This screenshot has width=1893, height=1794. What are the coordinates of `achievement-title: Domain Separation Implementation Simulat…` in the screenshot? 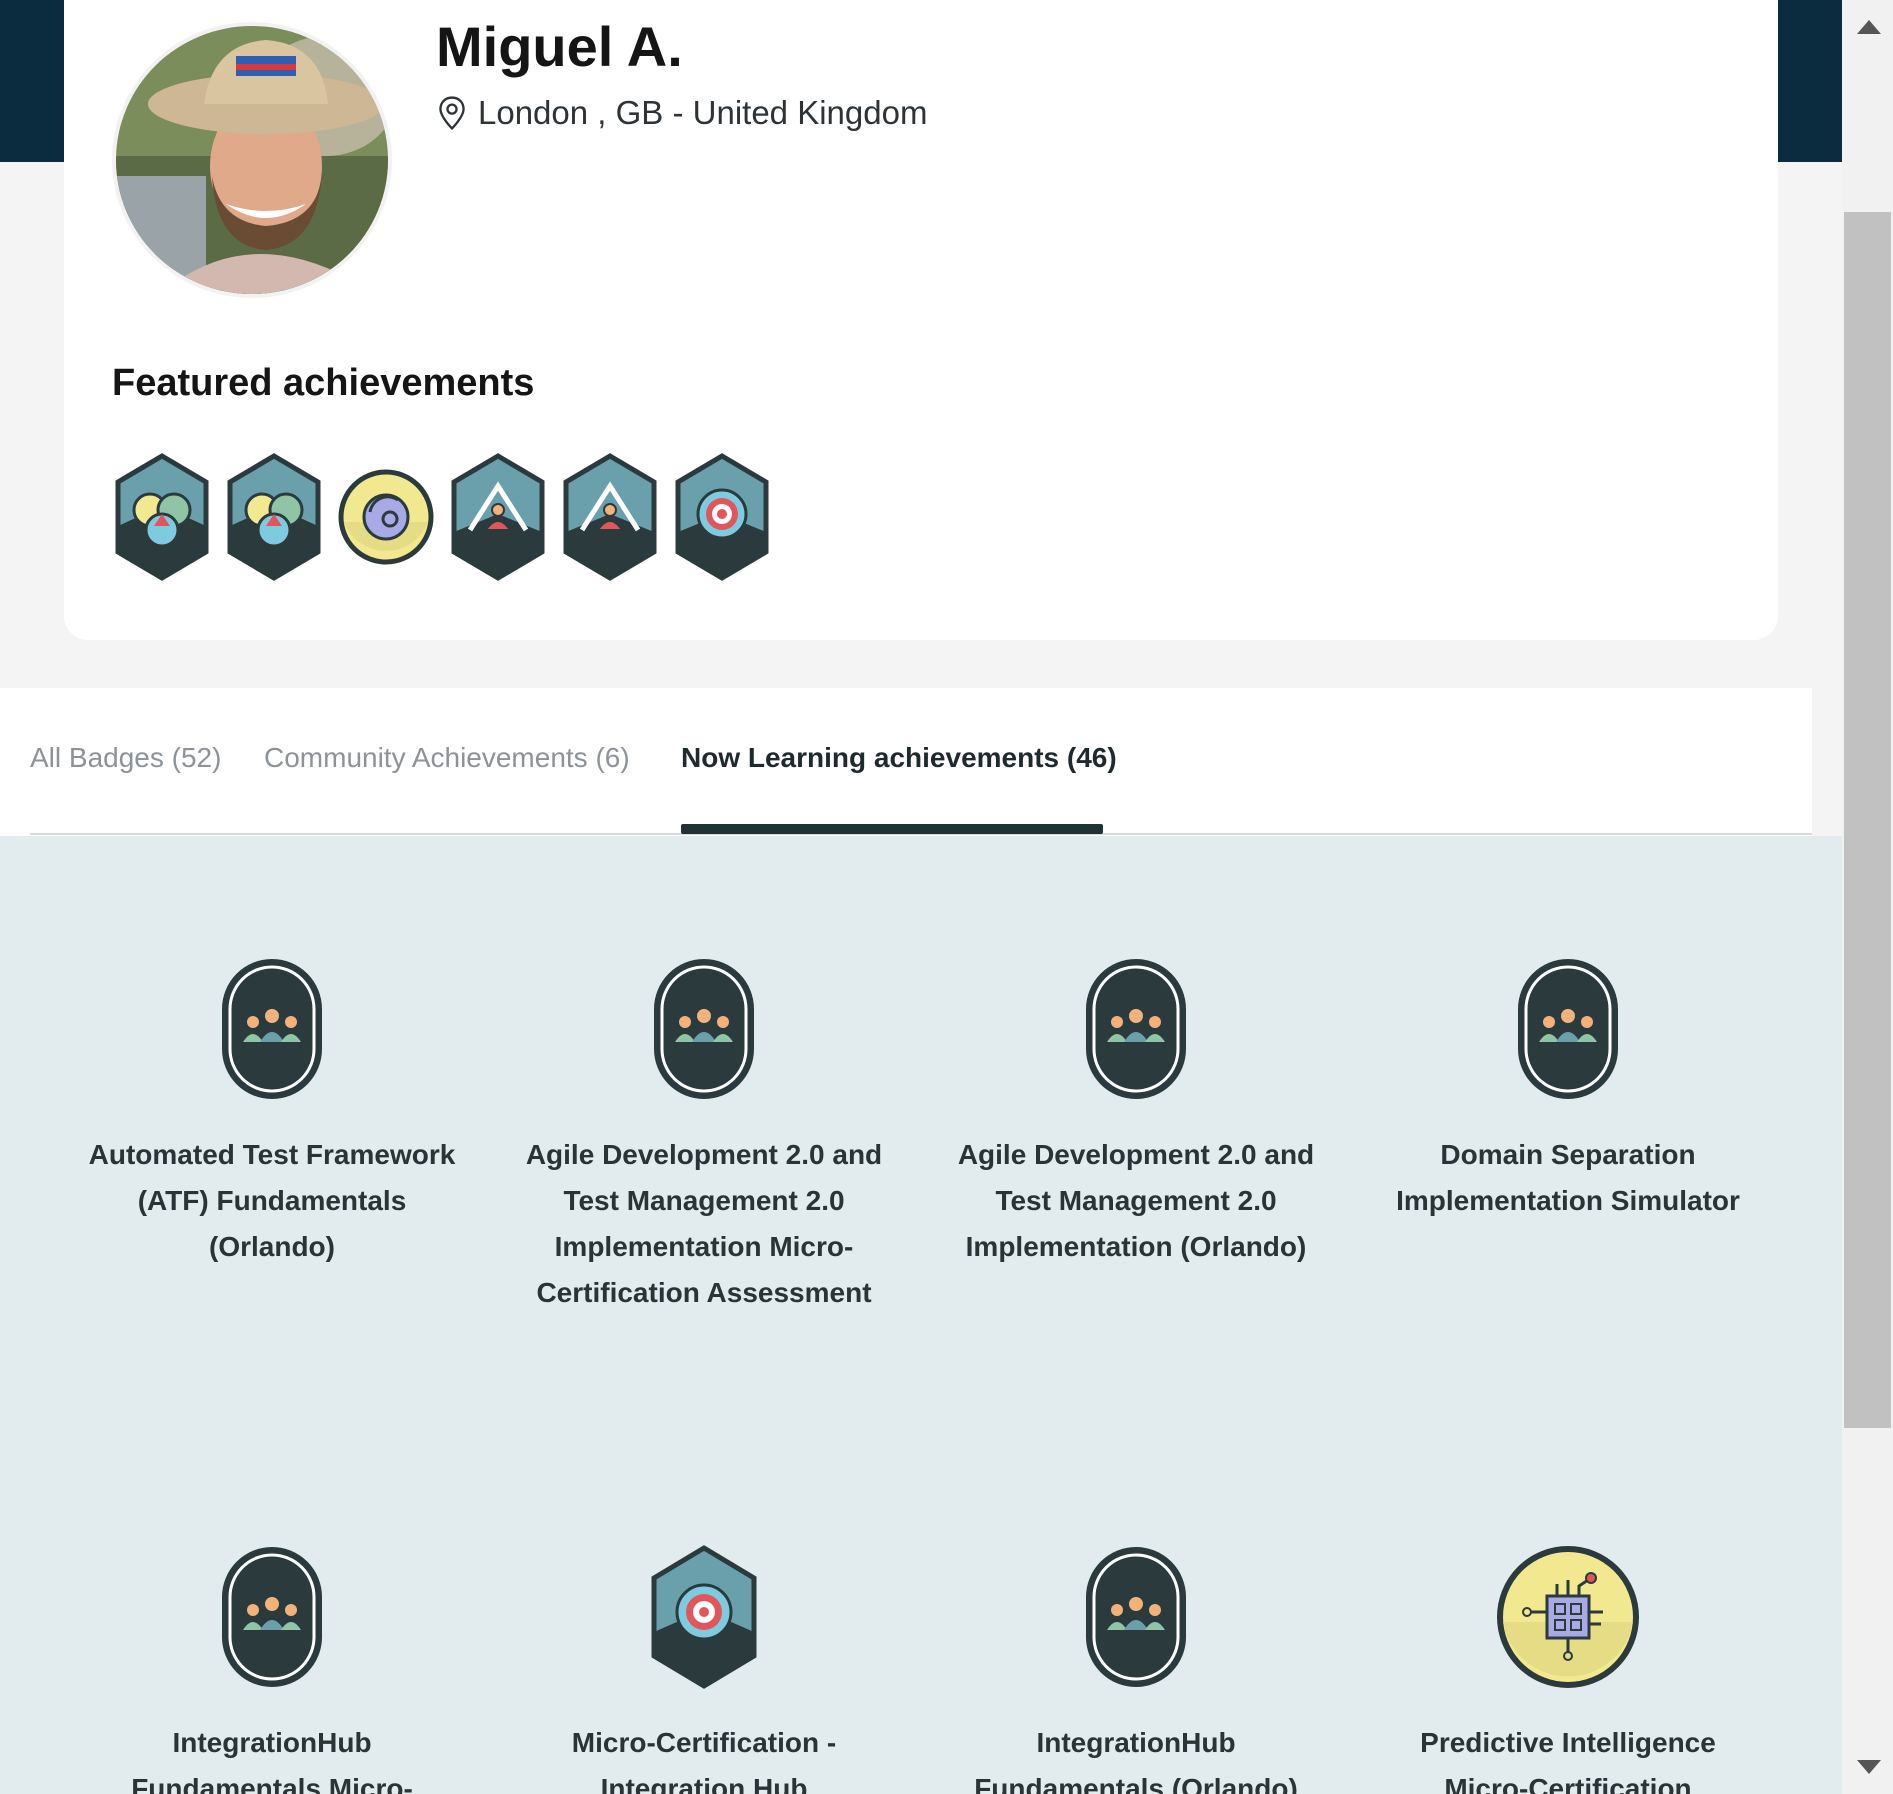 It's located at (1568, 1177).